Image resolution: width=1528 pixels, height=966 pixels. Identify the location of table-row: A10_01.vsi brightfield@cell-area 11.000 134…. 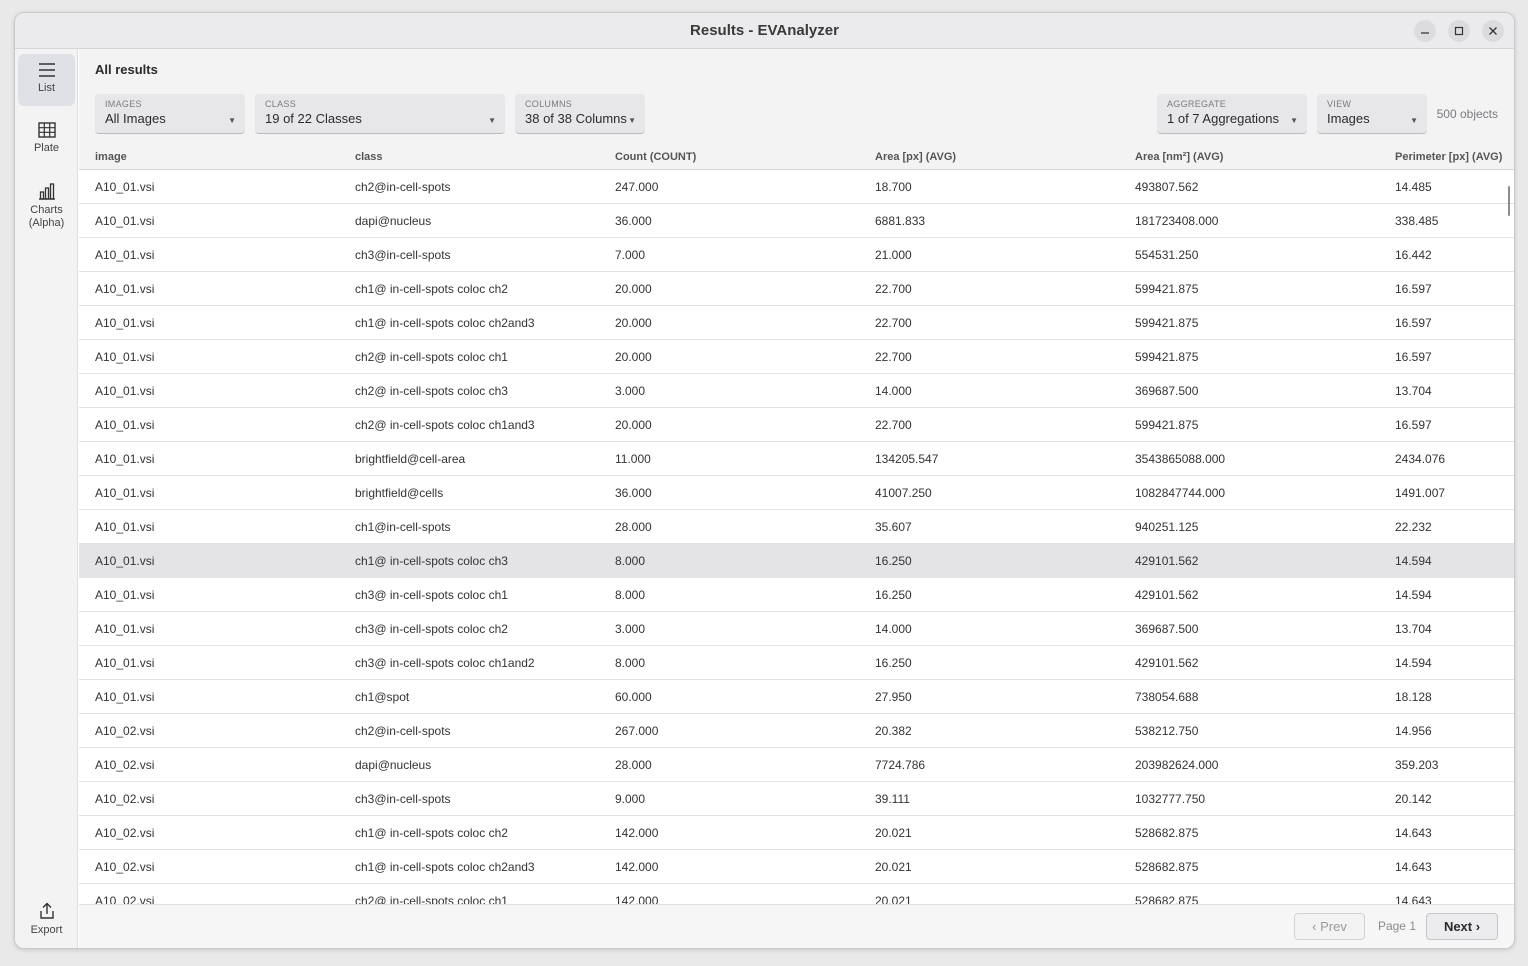
(796, 459).